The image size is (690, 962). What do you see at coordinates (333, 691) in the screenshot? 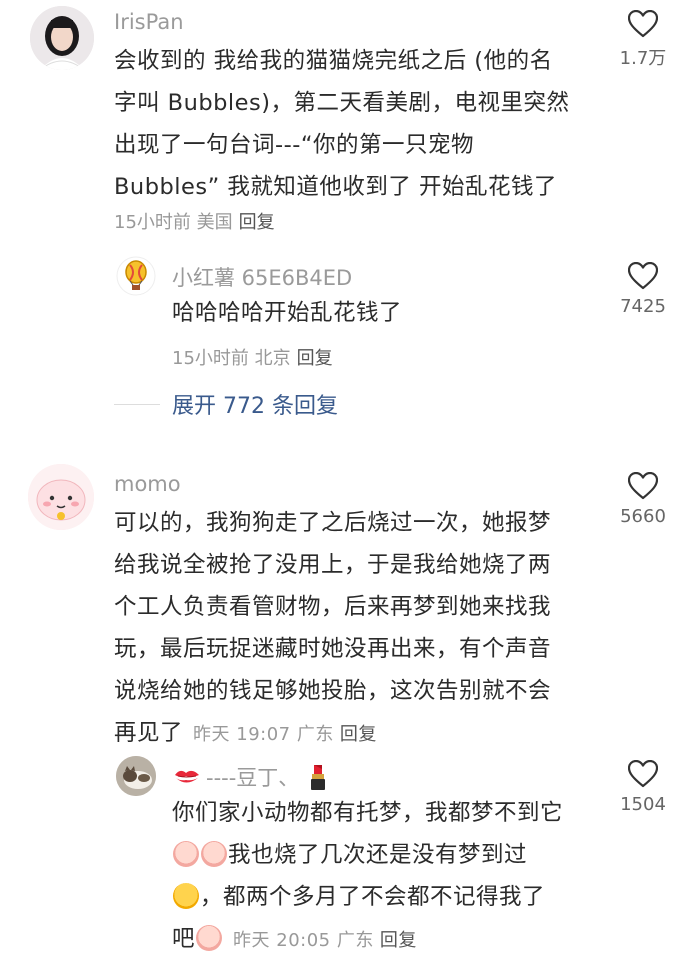
I see `comment-text-line: 说烧给她的钱足够她投胎，这次告别就不会` at bounding box center [333, 691].